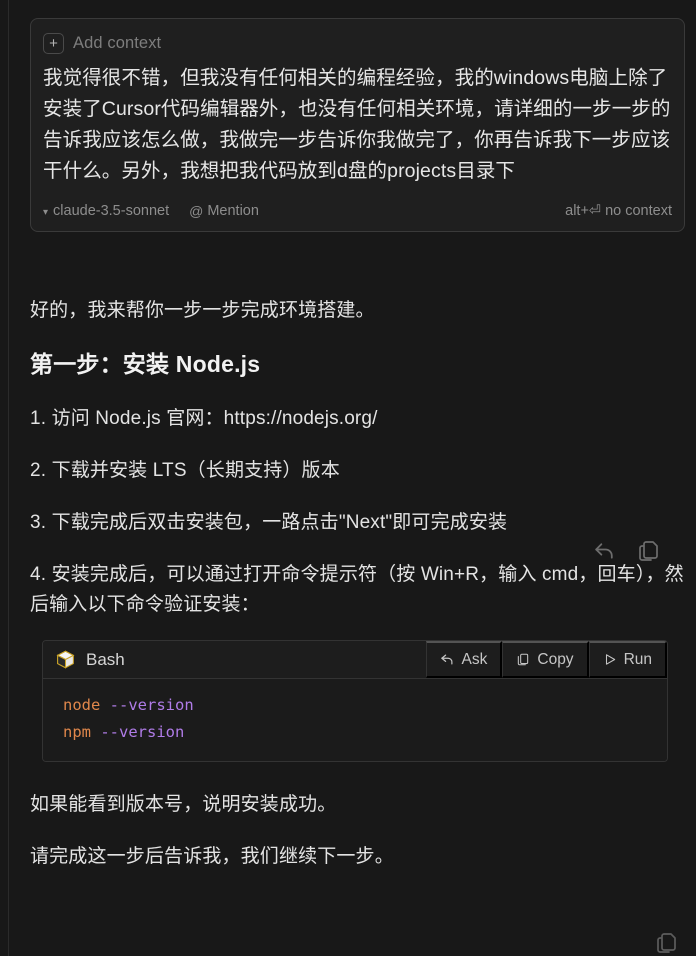  I want to click on response-heading: 第一步：安装 Node.js, so click(145, 364).